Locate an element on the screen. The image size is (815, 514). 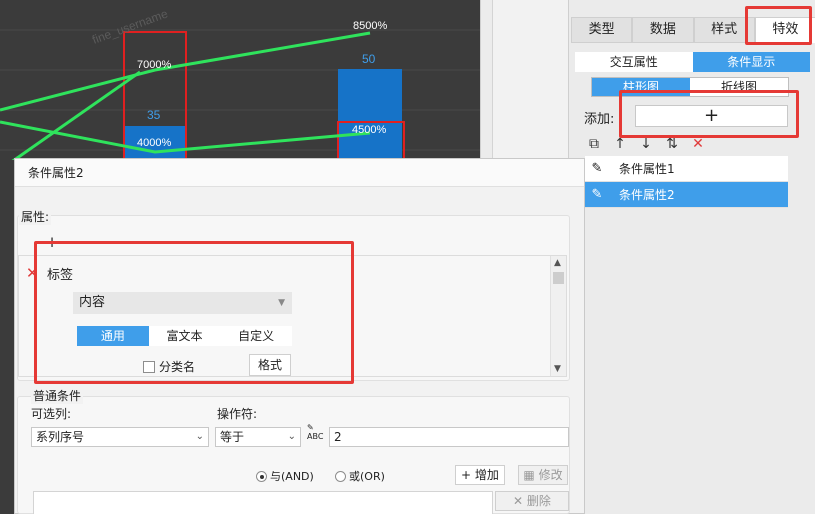
tab-interaction: 交互属性 is located at coordinates (634, 62).